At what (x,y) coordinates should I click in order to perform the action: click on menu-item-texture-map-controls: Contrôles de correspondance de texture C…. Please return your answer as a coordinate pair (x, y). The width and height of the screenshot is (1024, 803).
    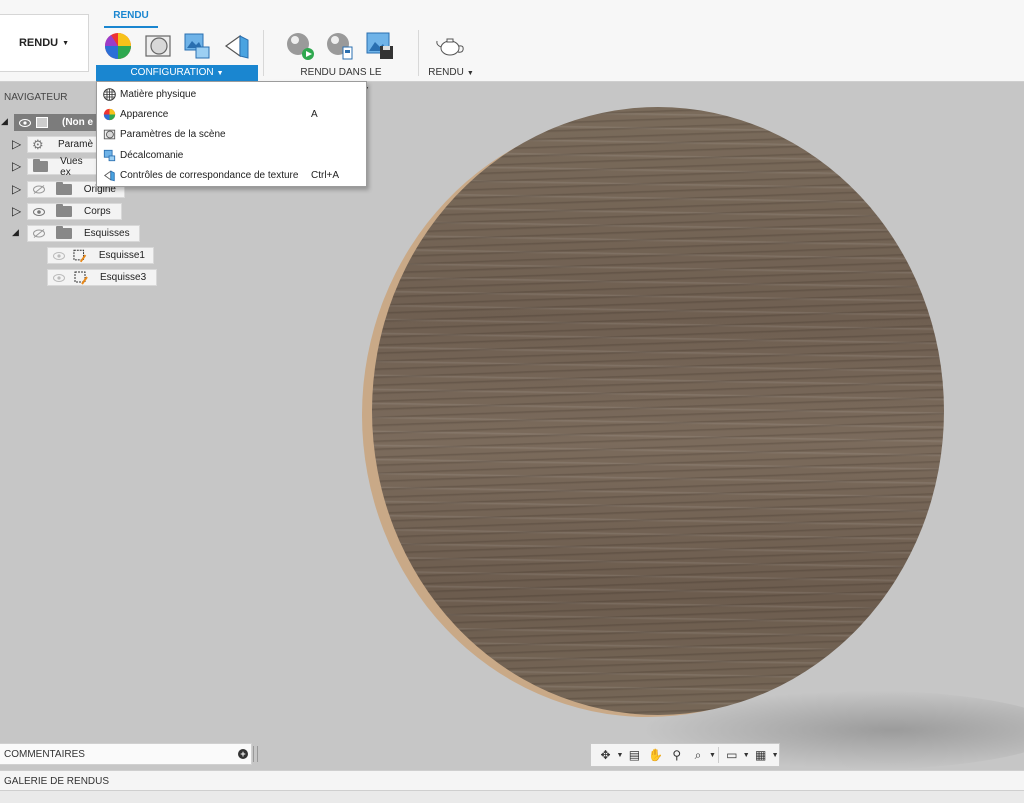
    Looking at the image, I should click on (231, 176).